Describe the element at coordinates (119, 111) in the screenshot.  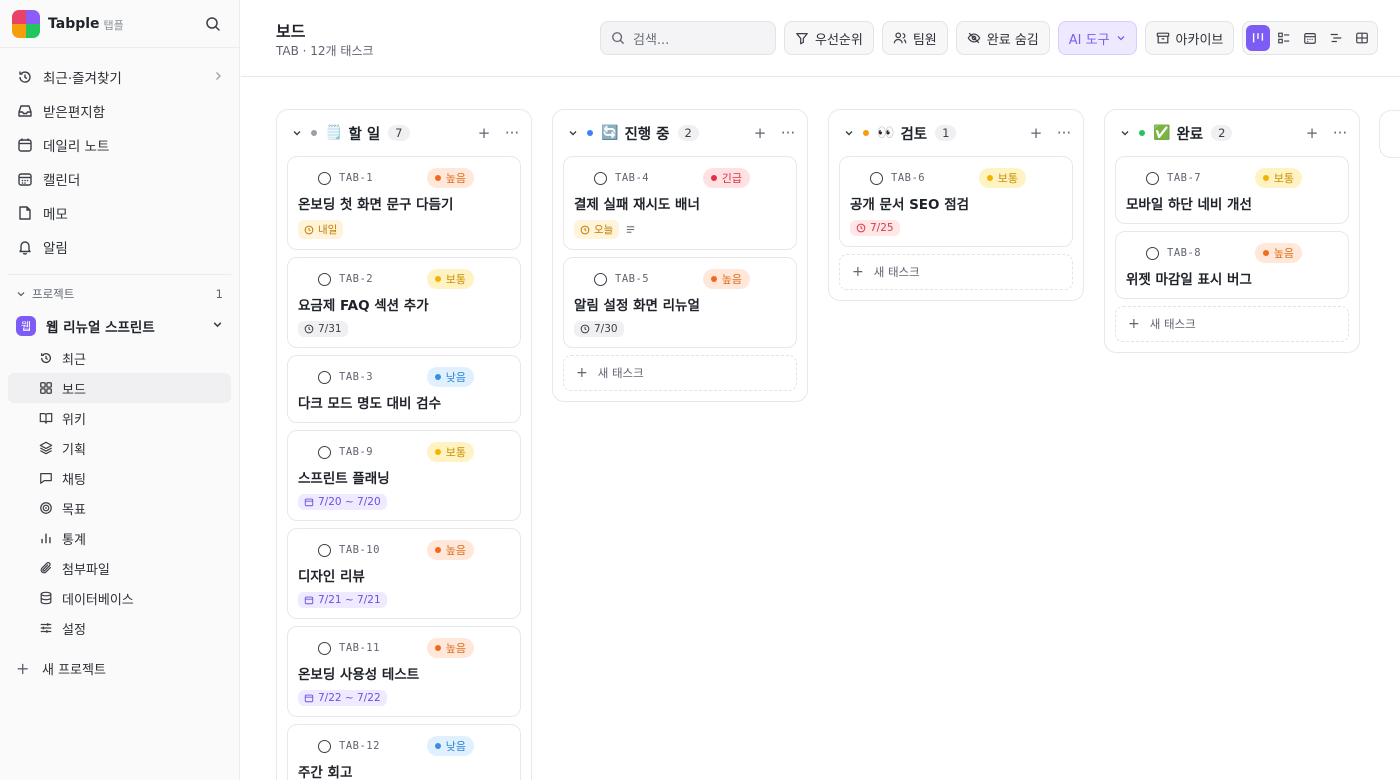
I see `nav-item-inbox: 받은편지함` at that location.